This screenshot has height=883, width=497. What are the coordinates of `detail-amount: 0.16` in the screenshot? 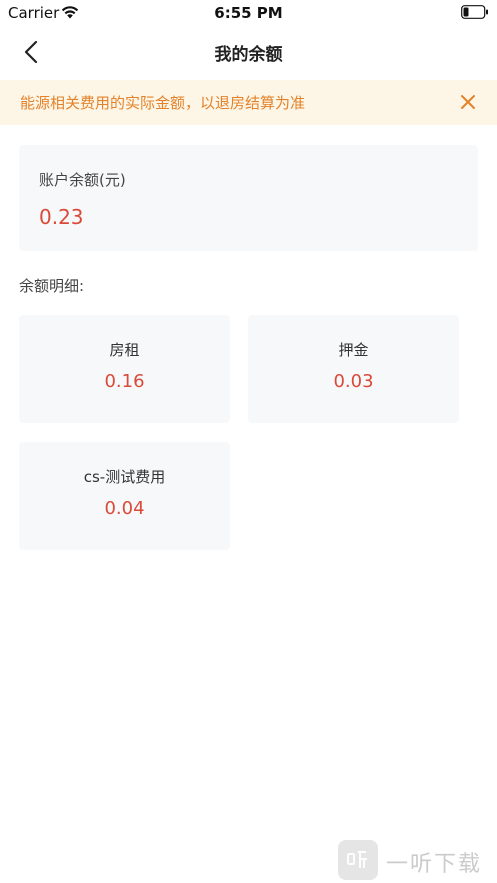 It's located at (124, 381).